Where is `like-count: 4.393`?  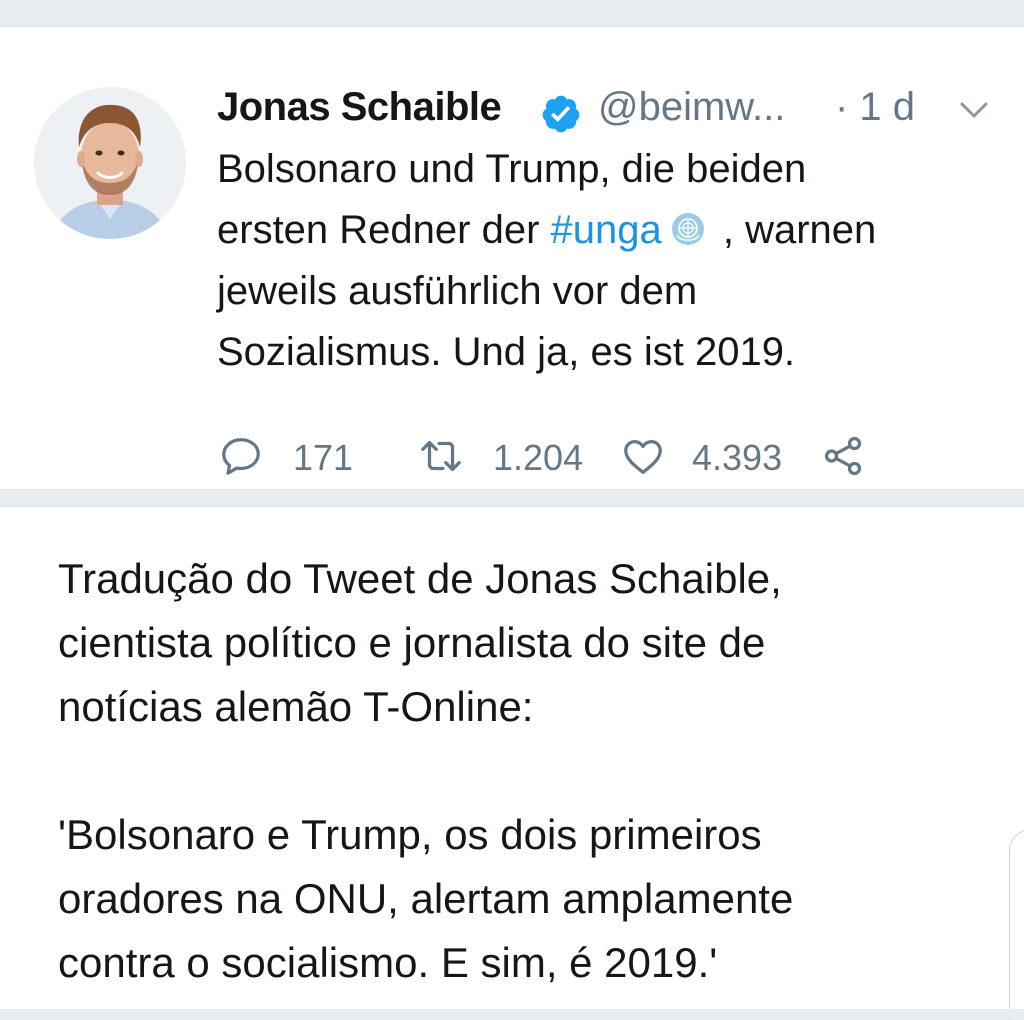
like-count: 4.393 is located at coordinates (737, 457).